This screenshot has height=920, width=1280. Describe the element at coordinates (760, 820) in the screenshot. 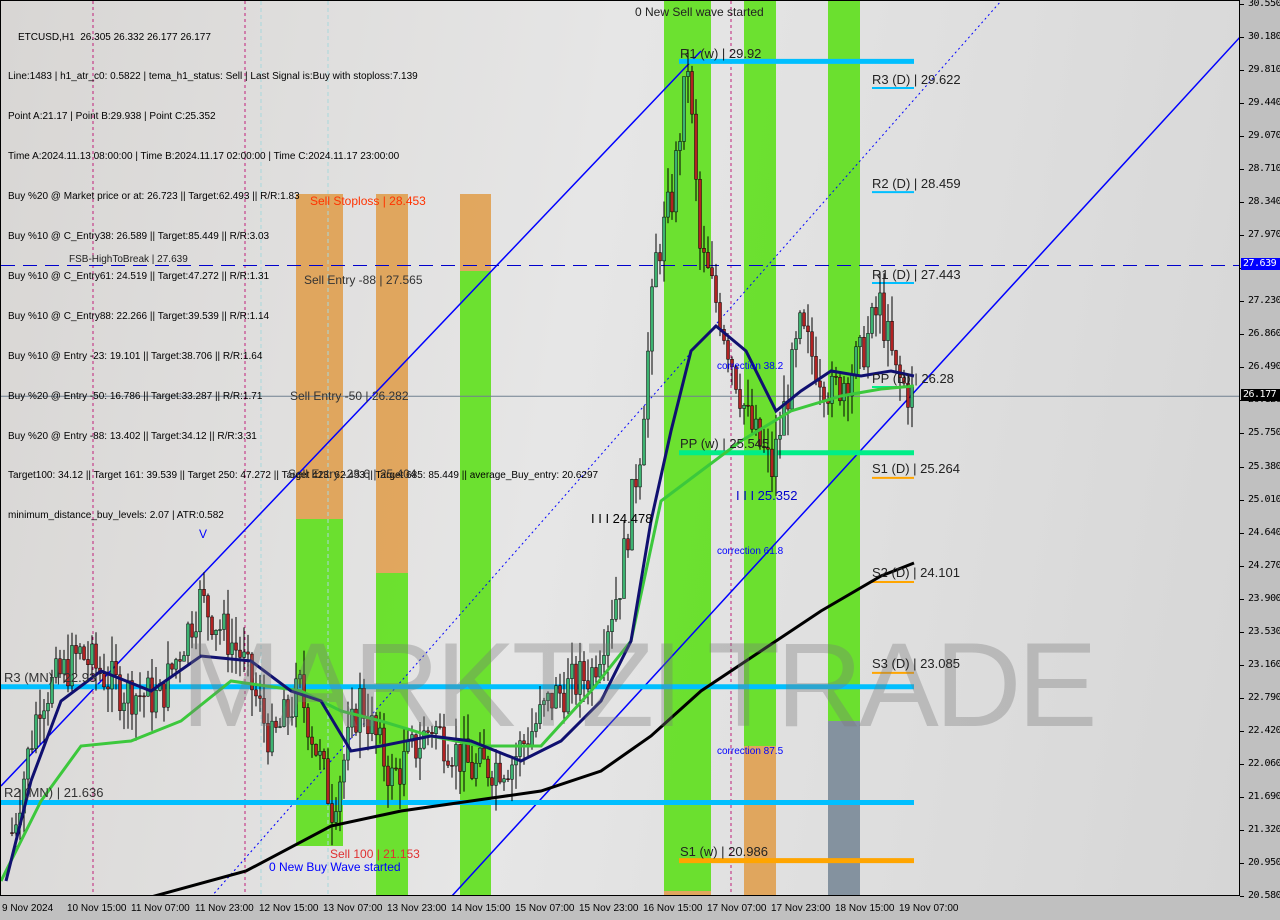

I see `signal-band` at that location.